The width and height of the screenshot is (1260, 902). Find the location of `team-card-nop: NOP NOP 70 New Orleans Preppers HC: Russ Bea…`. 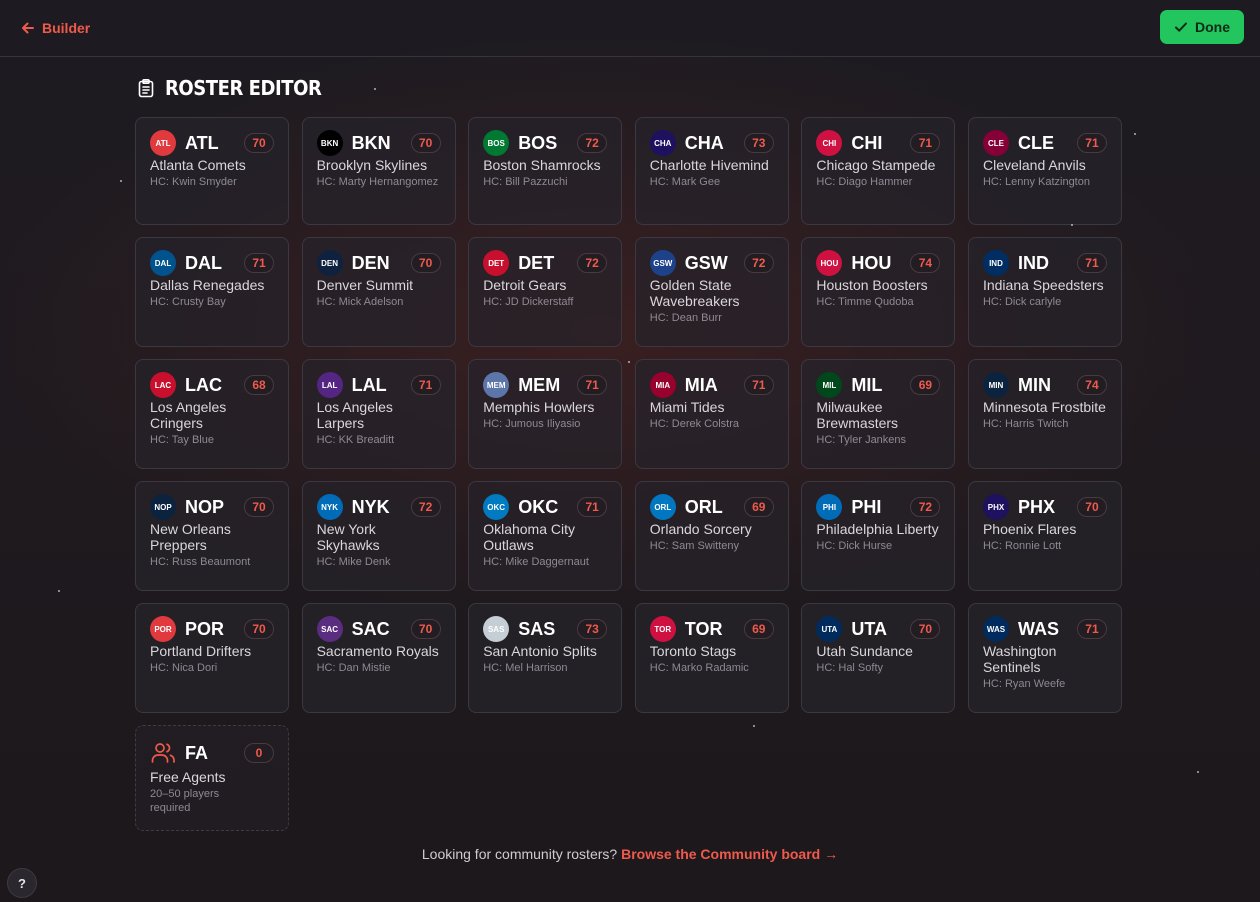

team-card-nop: NOP NOP 70 New Orleans Preppers HC: Russ Bea… is located at coordinates (212, 536).